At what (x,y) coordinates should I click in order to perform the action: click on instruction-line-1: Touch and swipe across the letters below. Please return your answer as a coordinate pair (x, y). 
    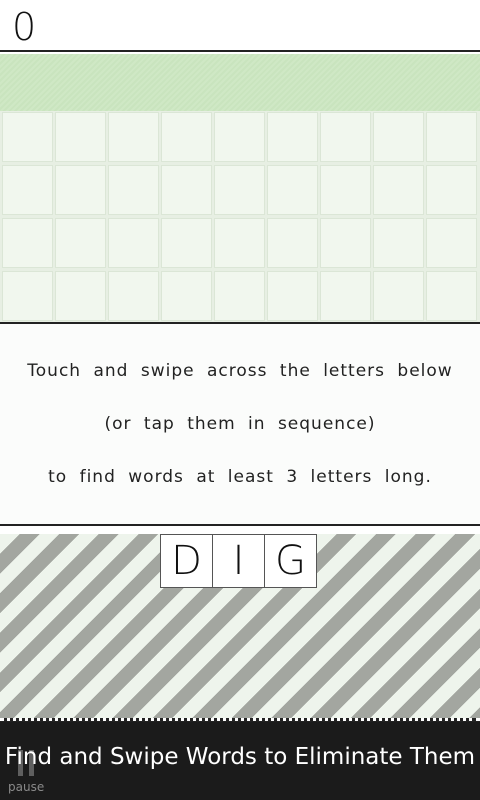
    Looking at the image, I should click on (240, 371).